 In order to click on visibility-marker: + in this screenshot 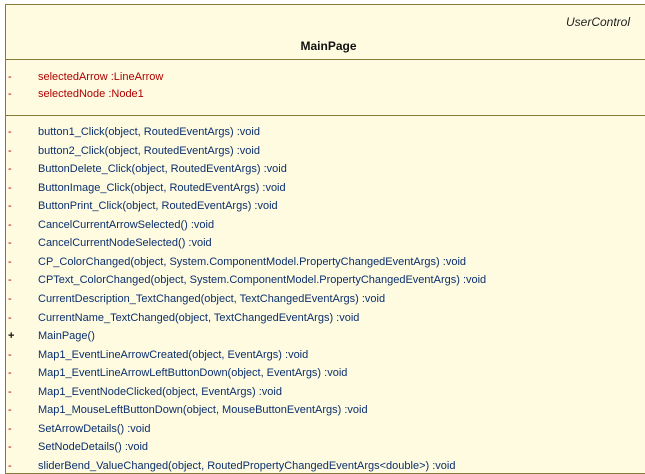, I will do `click(11, 336)`.